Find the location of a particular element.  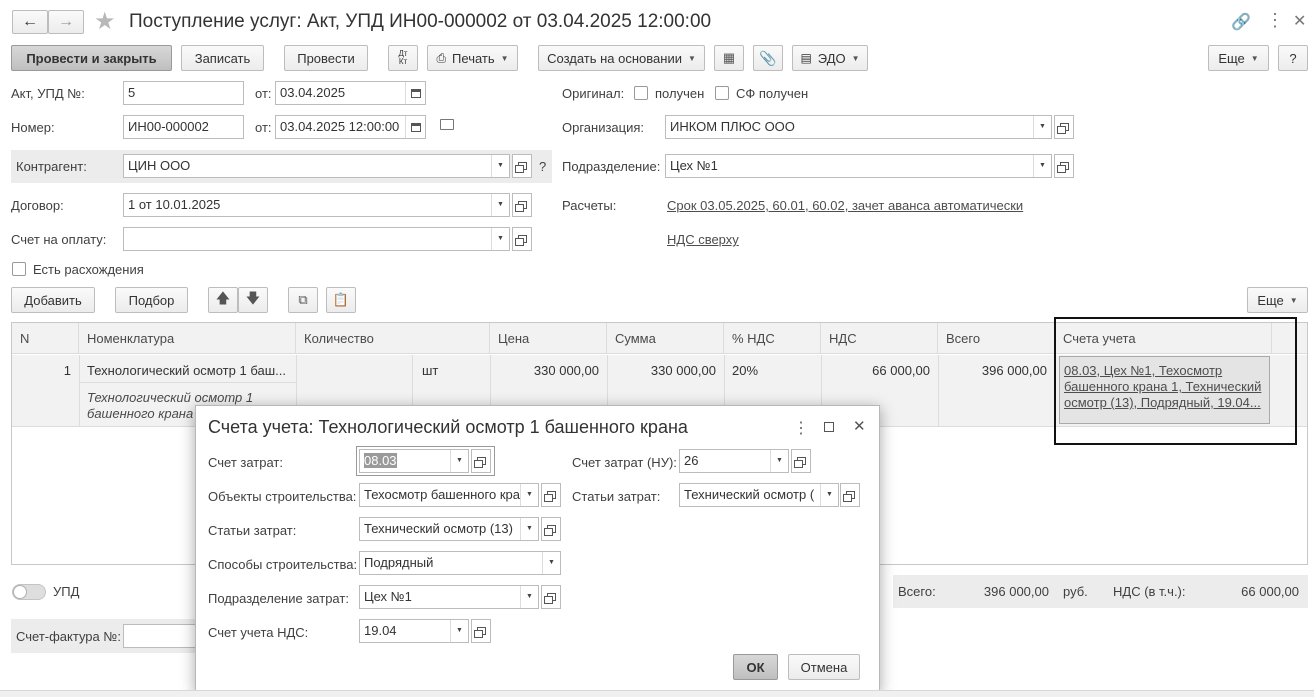

vat-account-input: 19.04 ▼ is located at coordinates (414, 631).